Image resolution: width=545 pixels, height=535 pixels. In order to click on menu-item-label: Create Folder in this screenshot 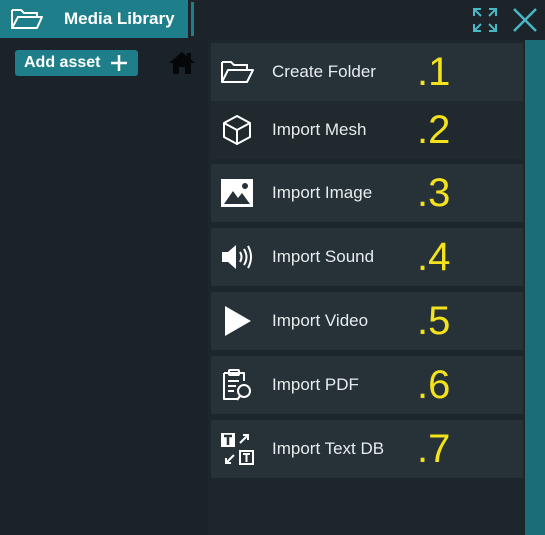, I will do `click(324, 71)`.